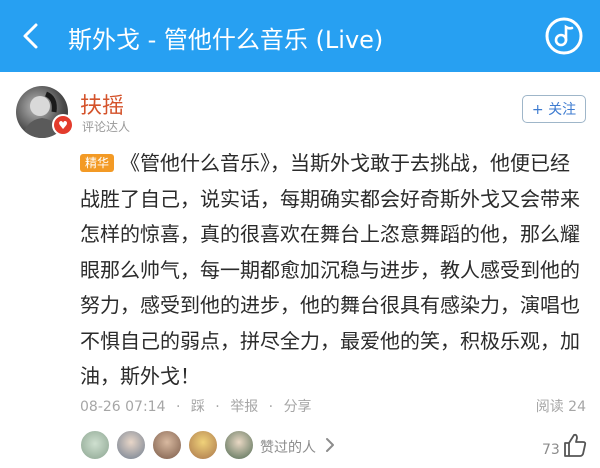  I want to click on page-title: 斯外戈 - 管他什么音乐 (Live), so click(226, 40).